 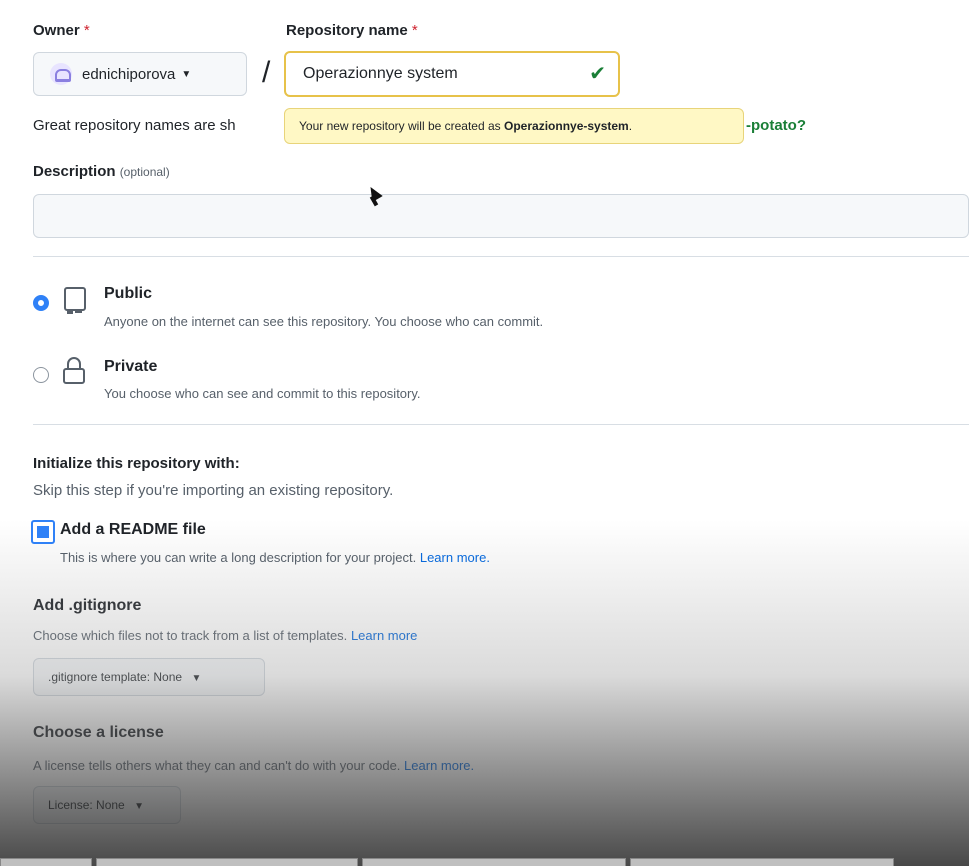 What do you see at coordinates (41, 303) in the screenshot?
I see `public-radio` at bounding box center [41, 303].